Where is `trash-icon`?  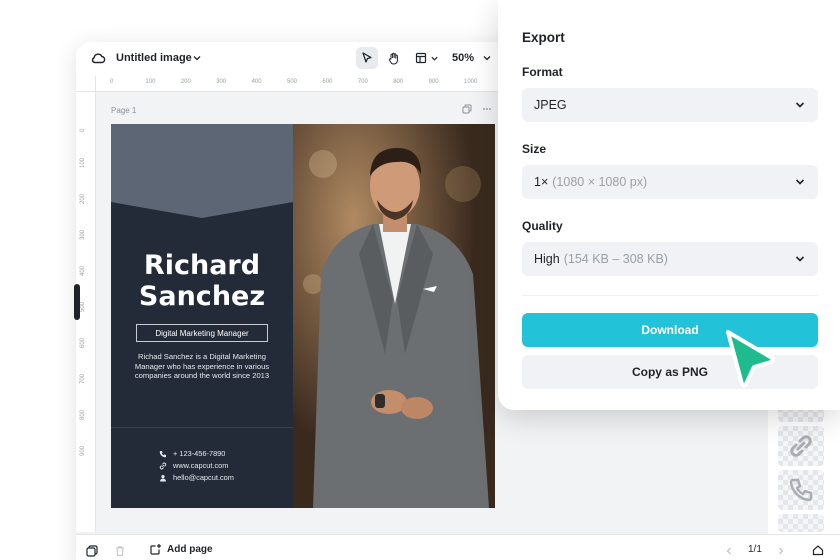
trash-icon is located at coordinates (120, 551).